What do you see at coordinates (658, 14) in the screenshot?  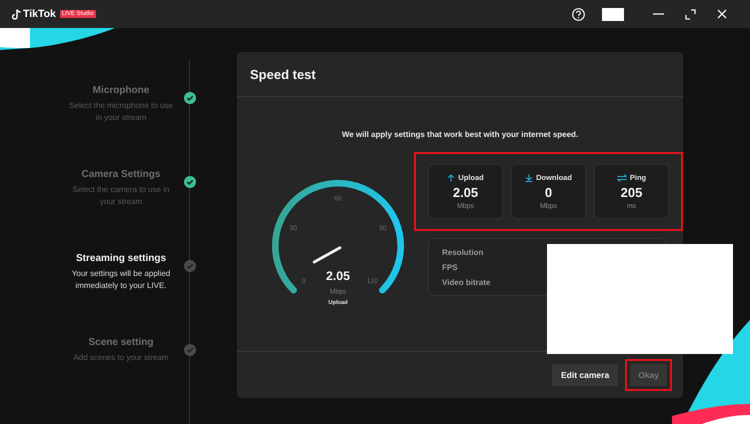 I see `minimize-icon` at bounding box center [658, 14].